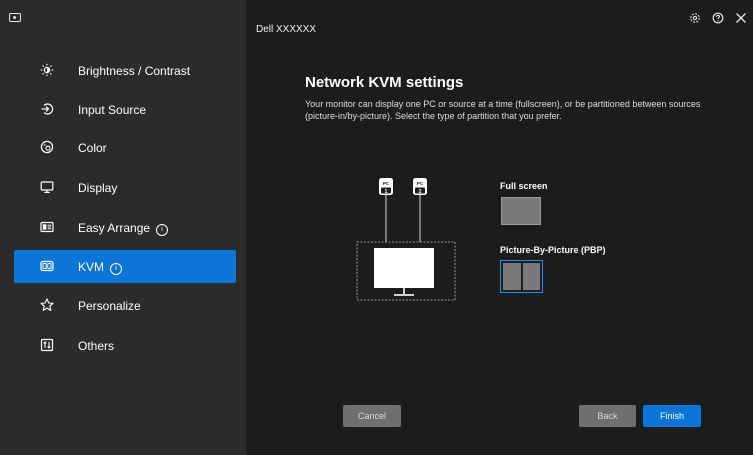  I want to click on finish-button: Finish, so click(672, 416).